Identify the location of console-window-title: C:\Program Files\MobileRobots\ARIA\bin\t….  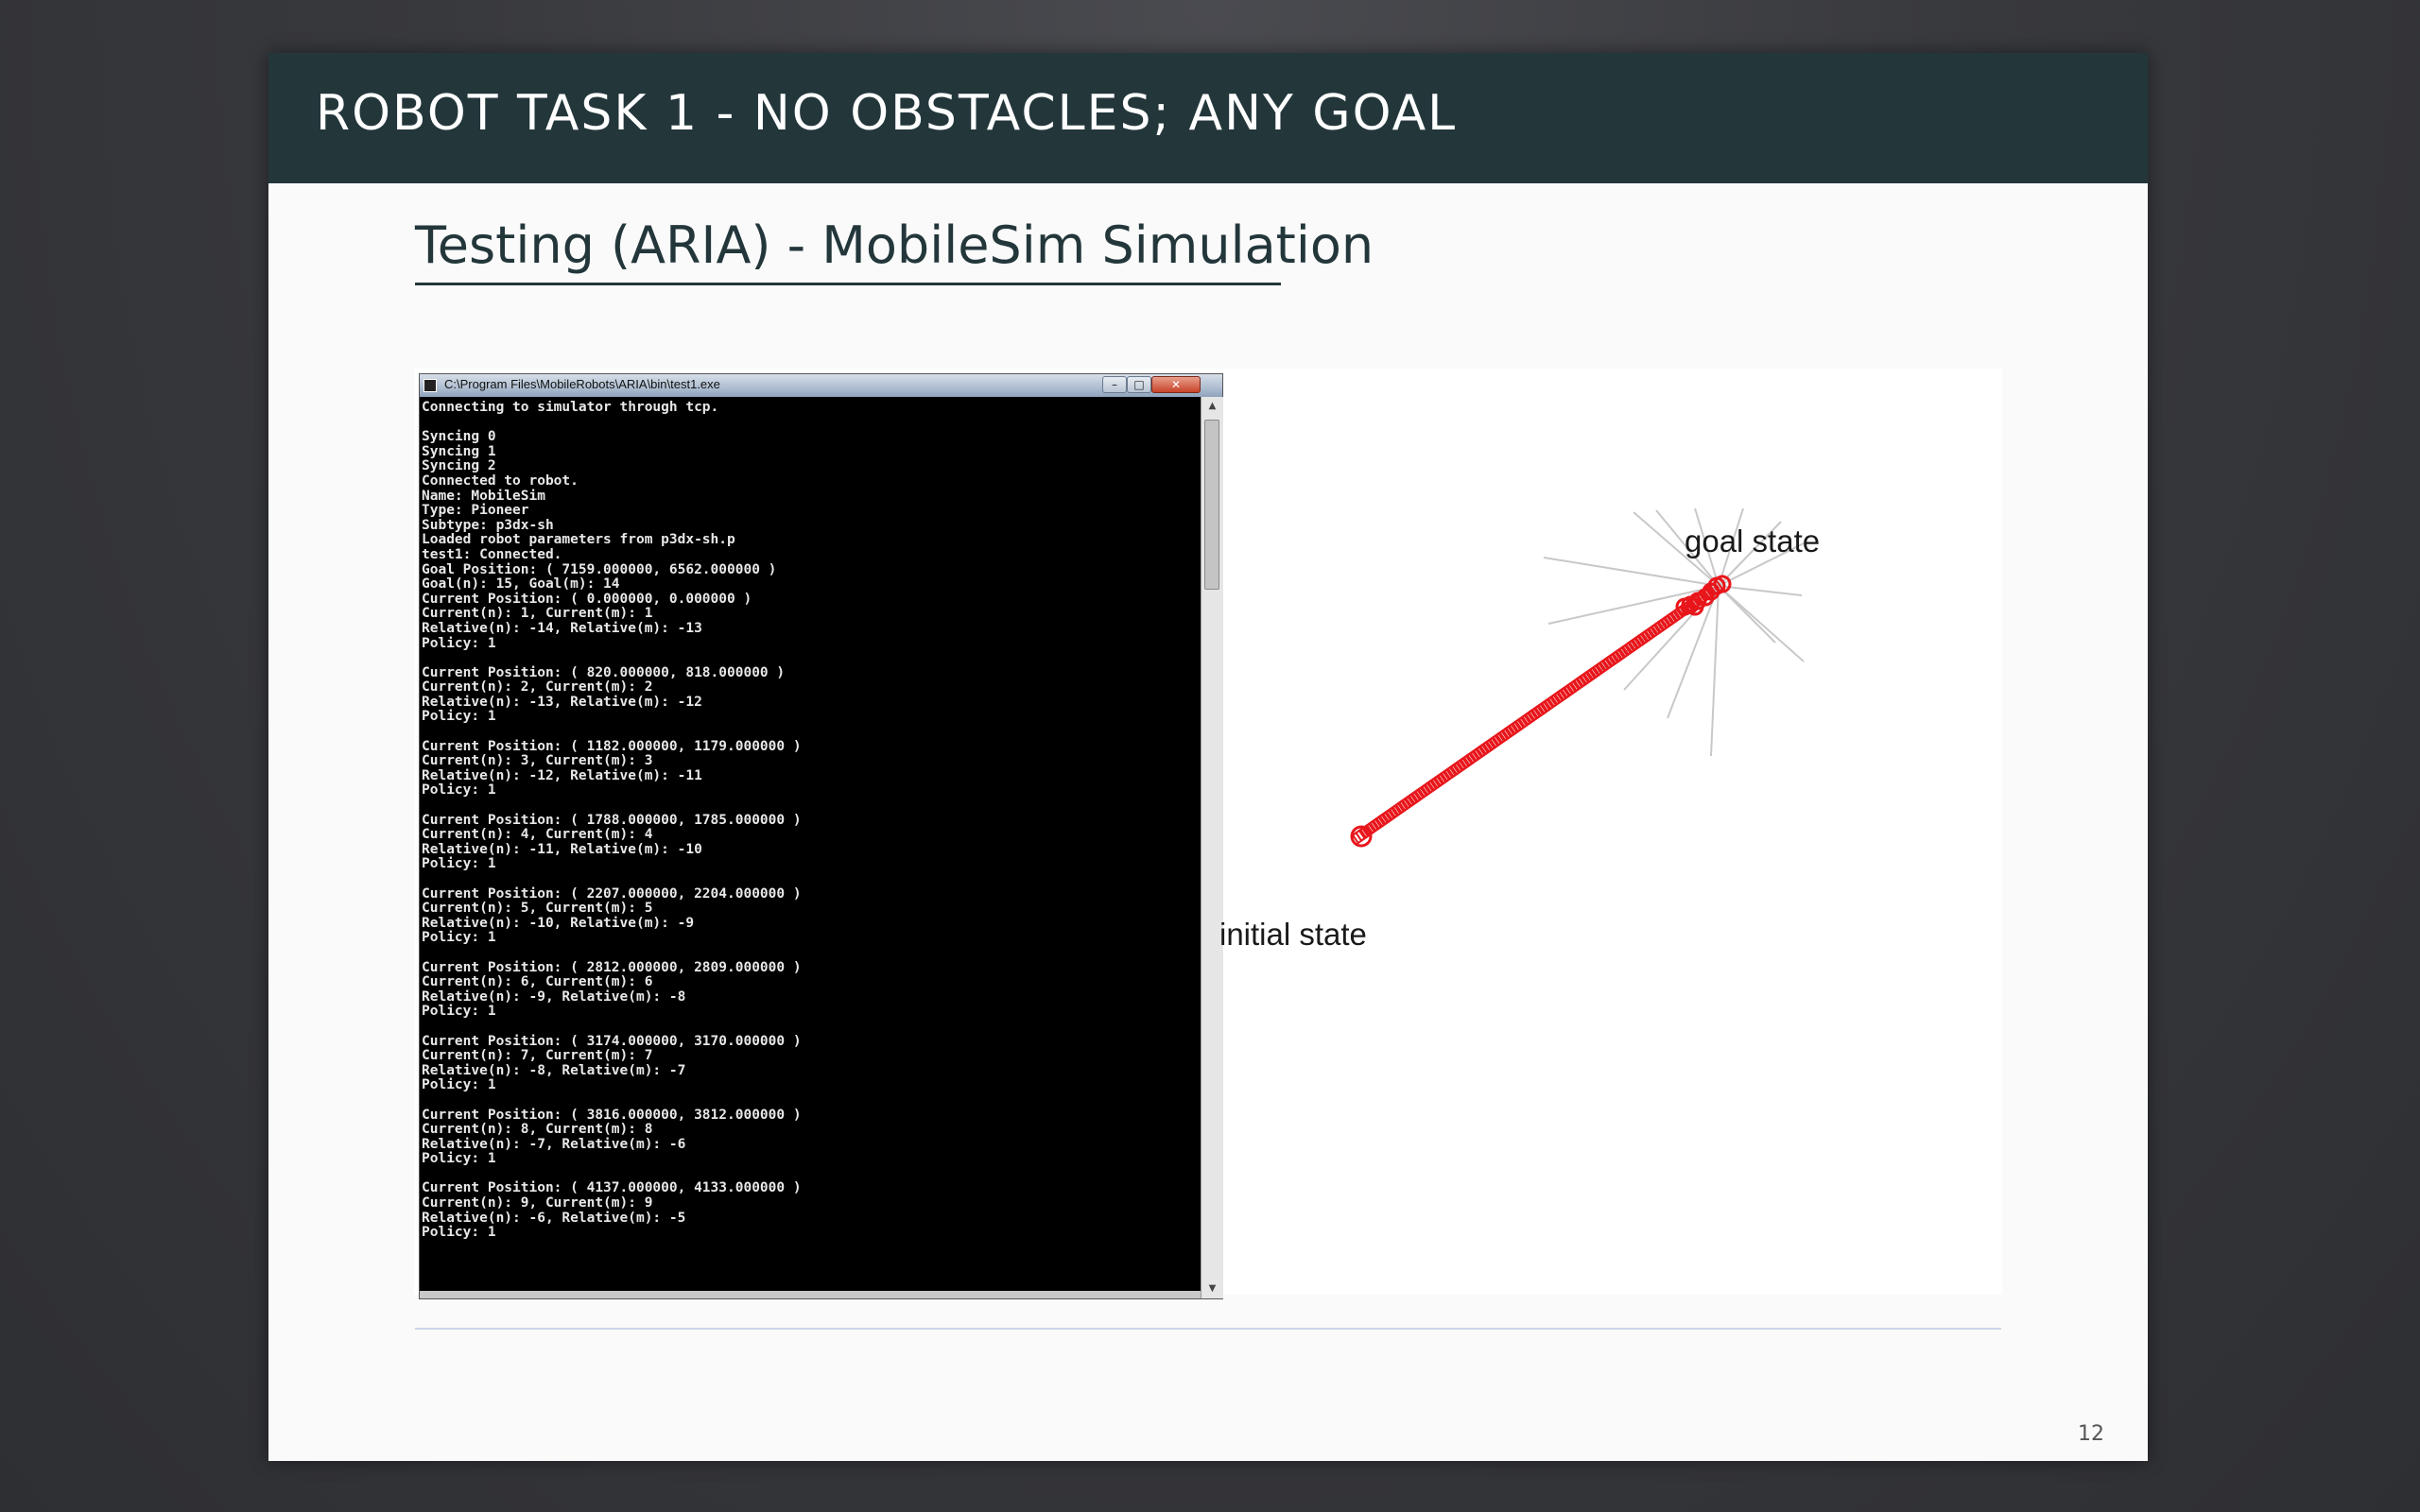
(582, 384).